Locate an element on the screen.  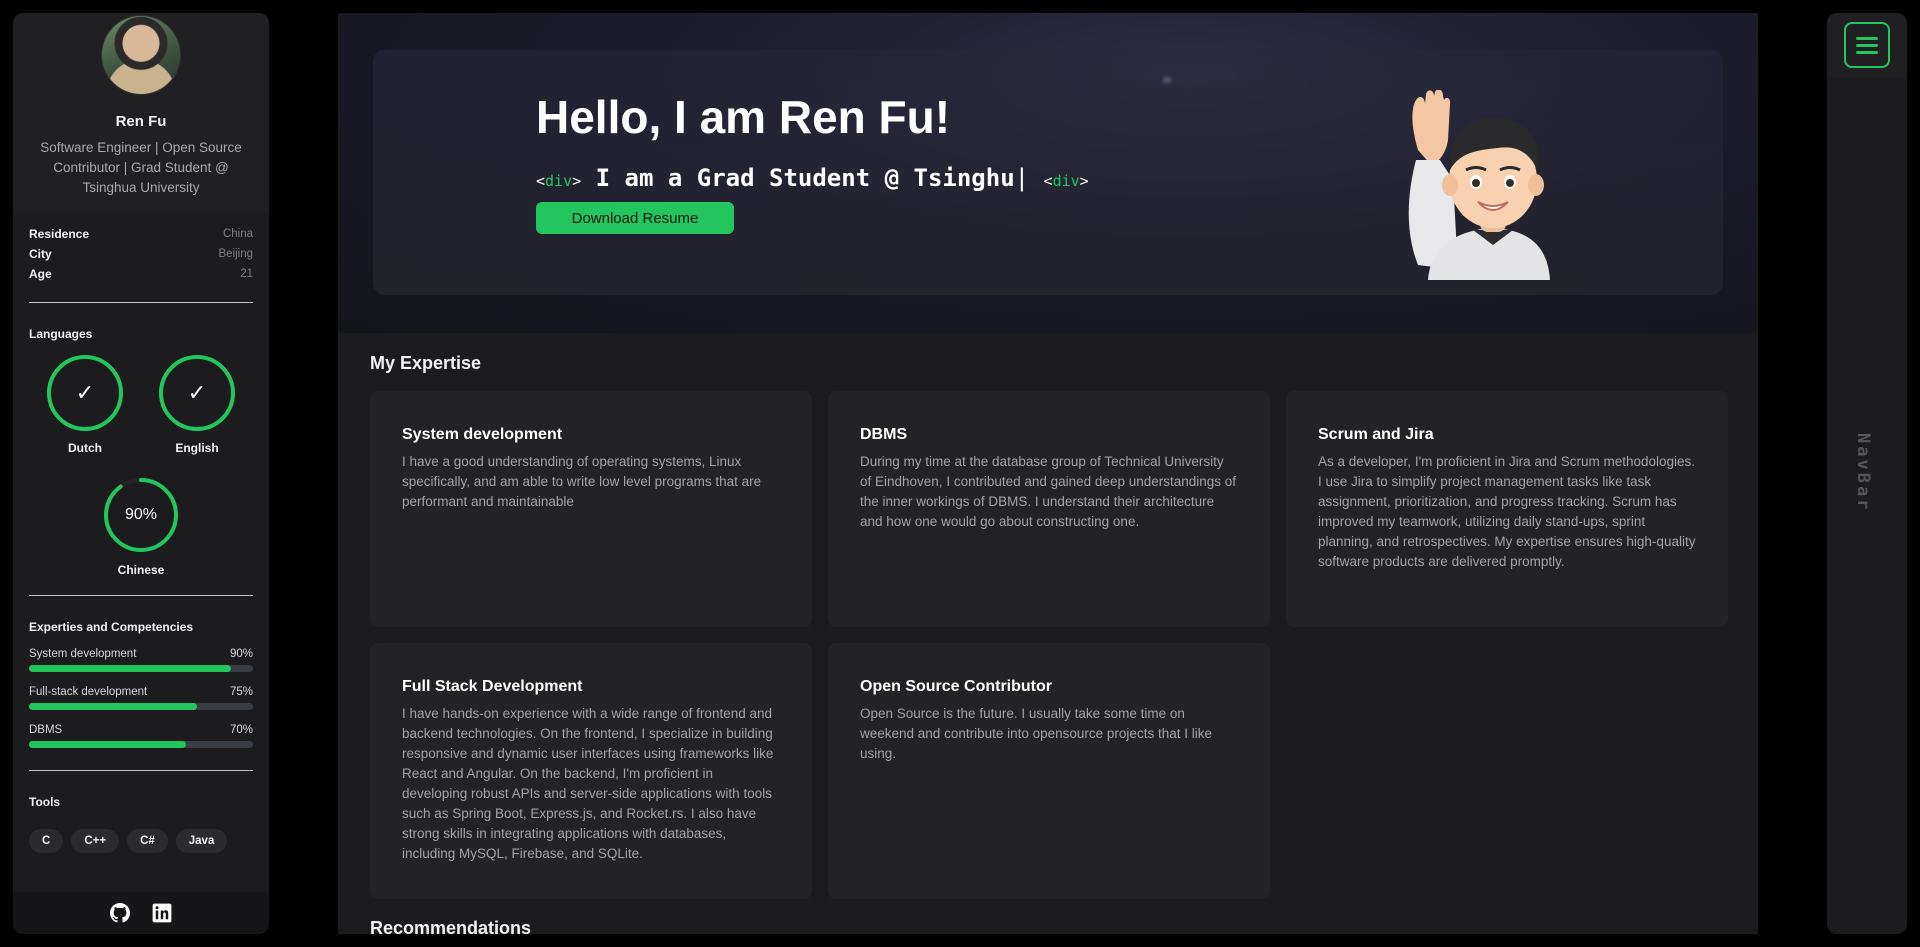
skill-dbms: DBMS 70% is located at coordinates (141, 736).